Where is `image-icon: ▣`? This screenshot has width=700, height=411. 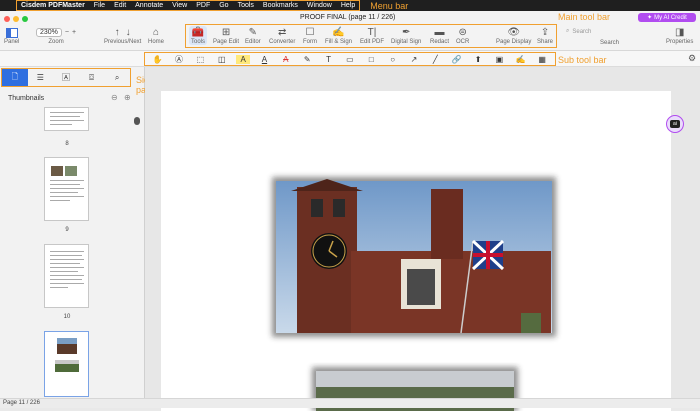 image-icon: ▣ is located at coordinates (499, 59).